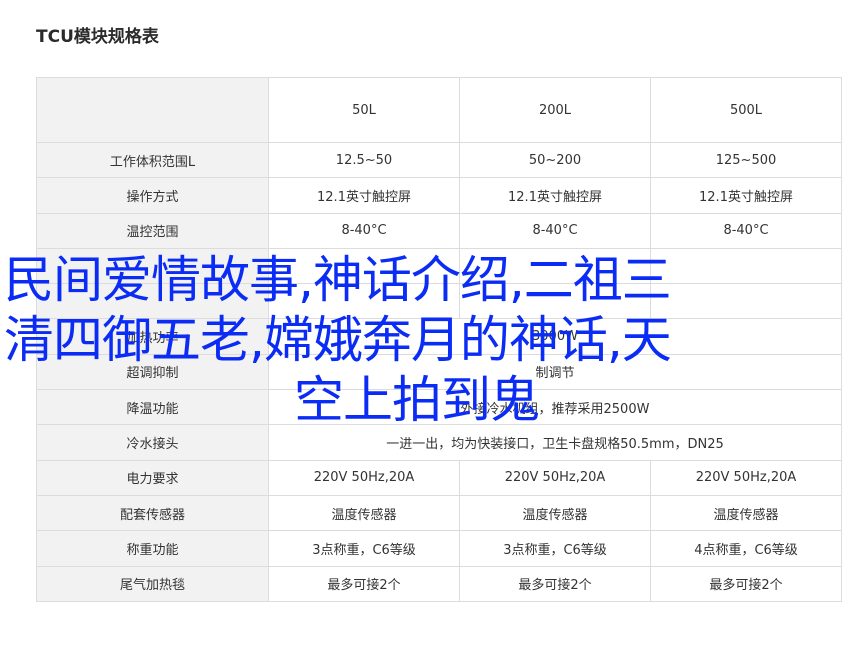 This screenshot has height=660, width=861. Describe the element at coordinates (152, 583) in the screenshot. I see `row-label: 尾气加热毯` at that location.